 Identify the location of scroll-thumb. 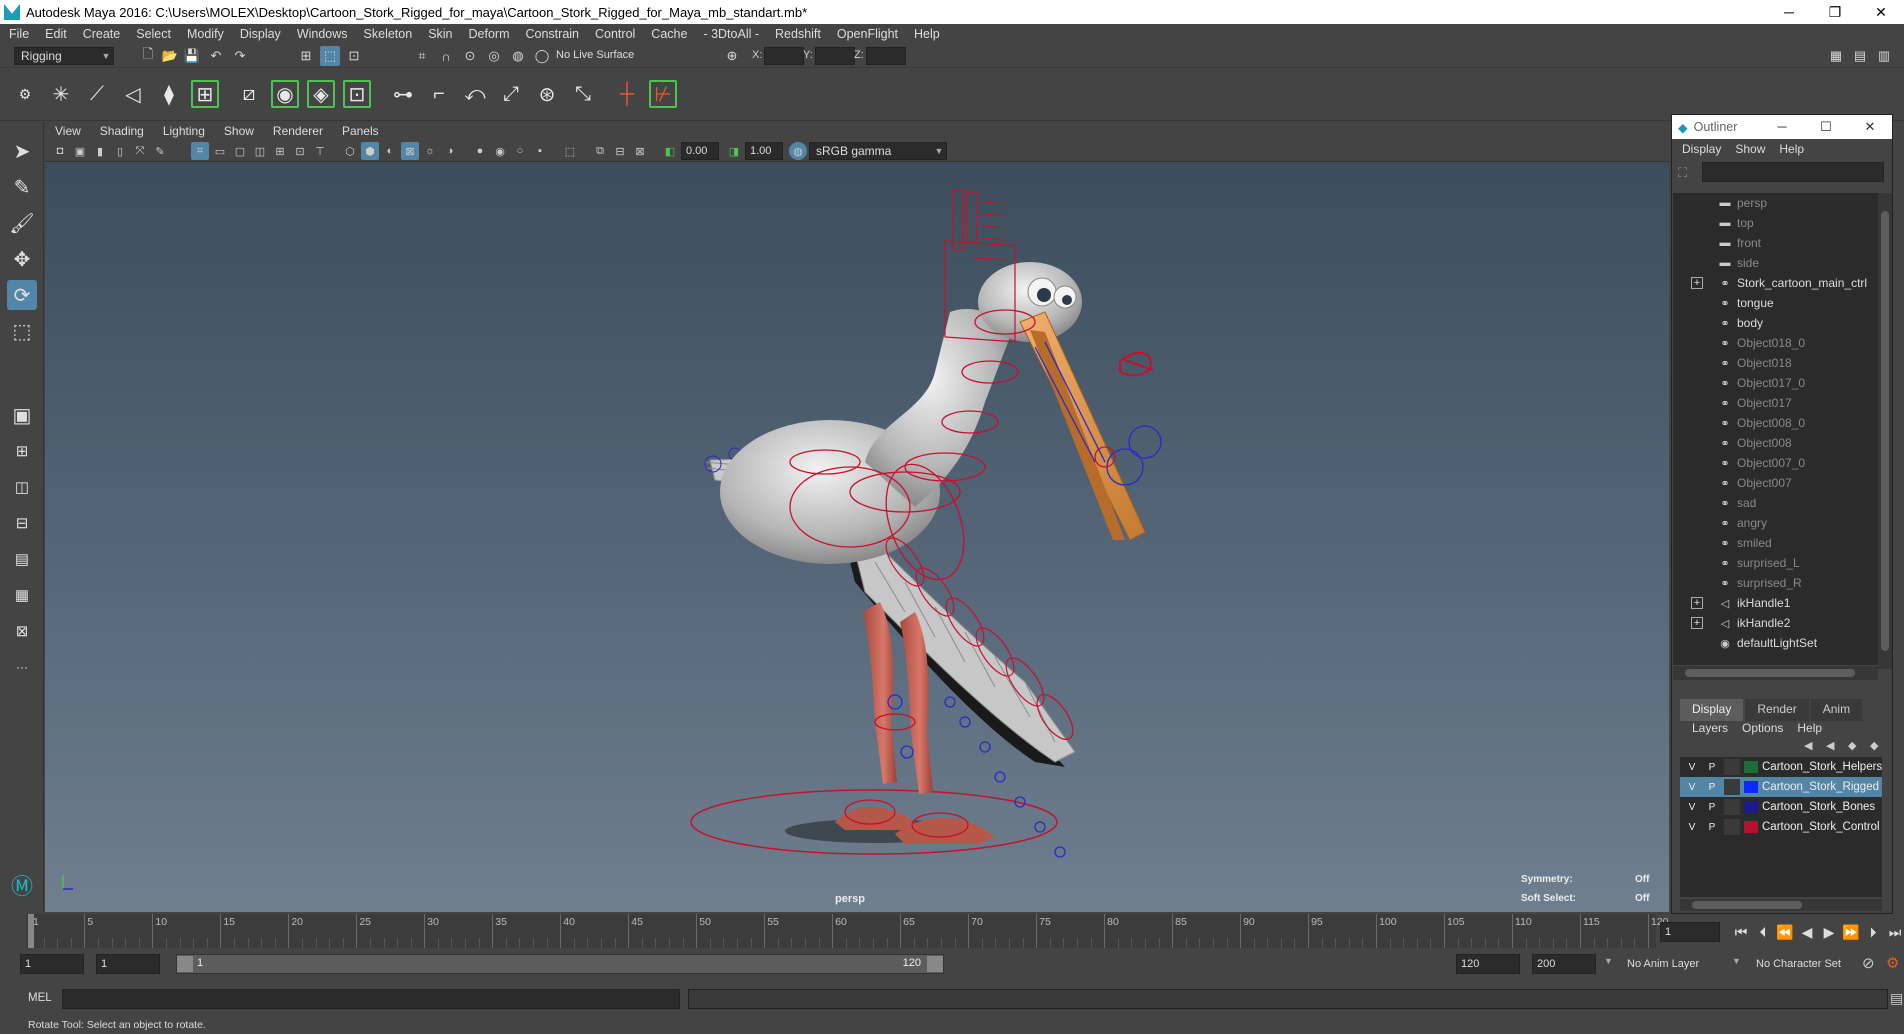
(1885, 431).